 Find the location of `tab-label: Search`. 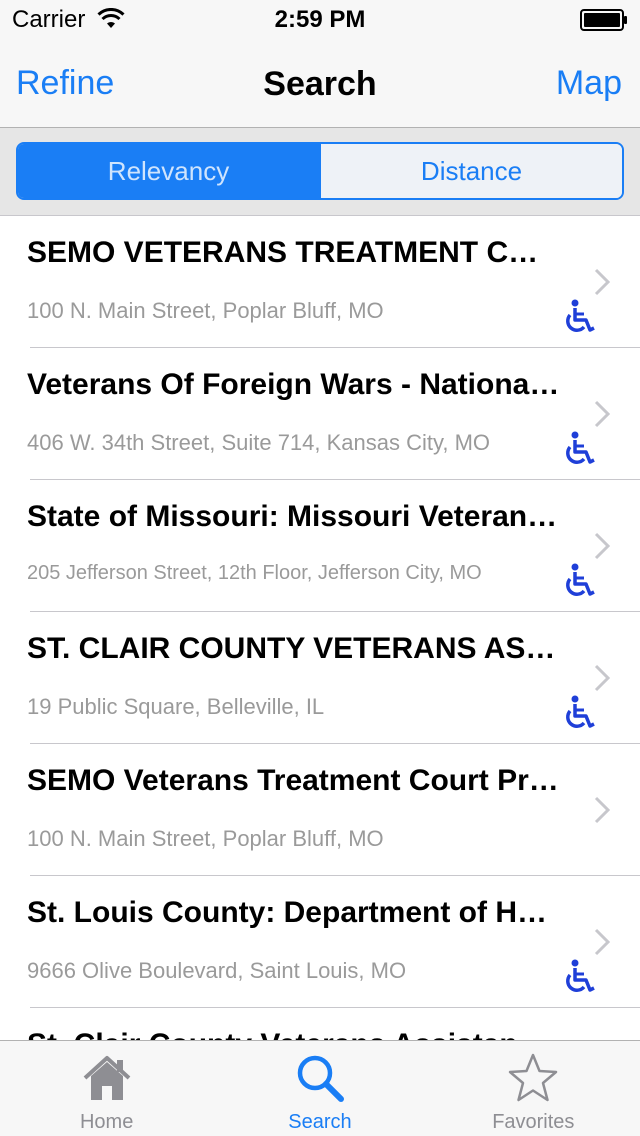

tab-label: Search is located at coordinates (320, 1122).